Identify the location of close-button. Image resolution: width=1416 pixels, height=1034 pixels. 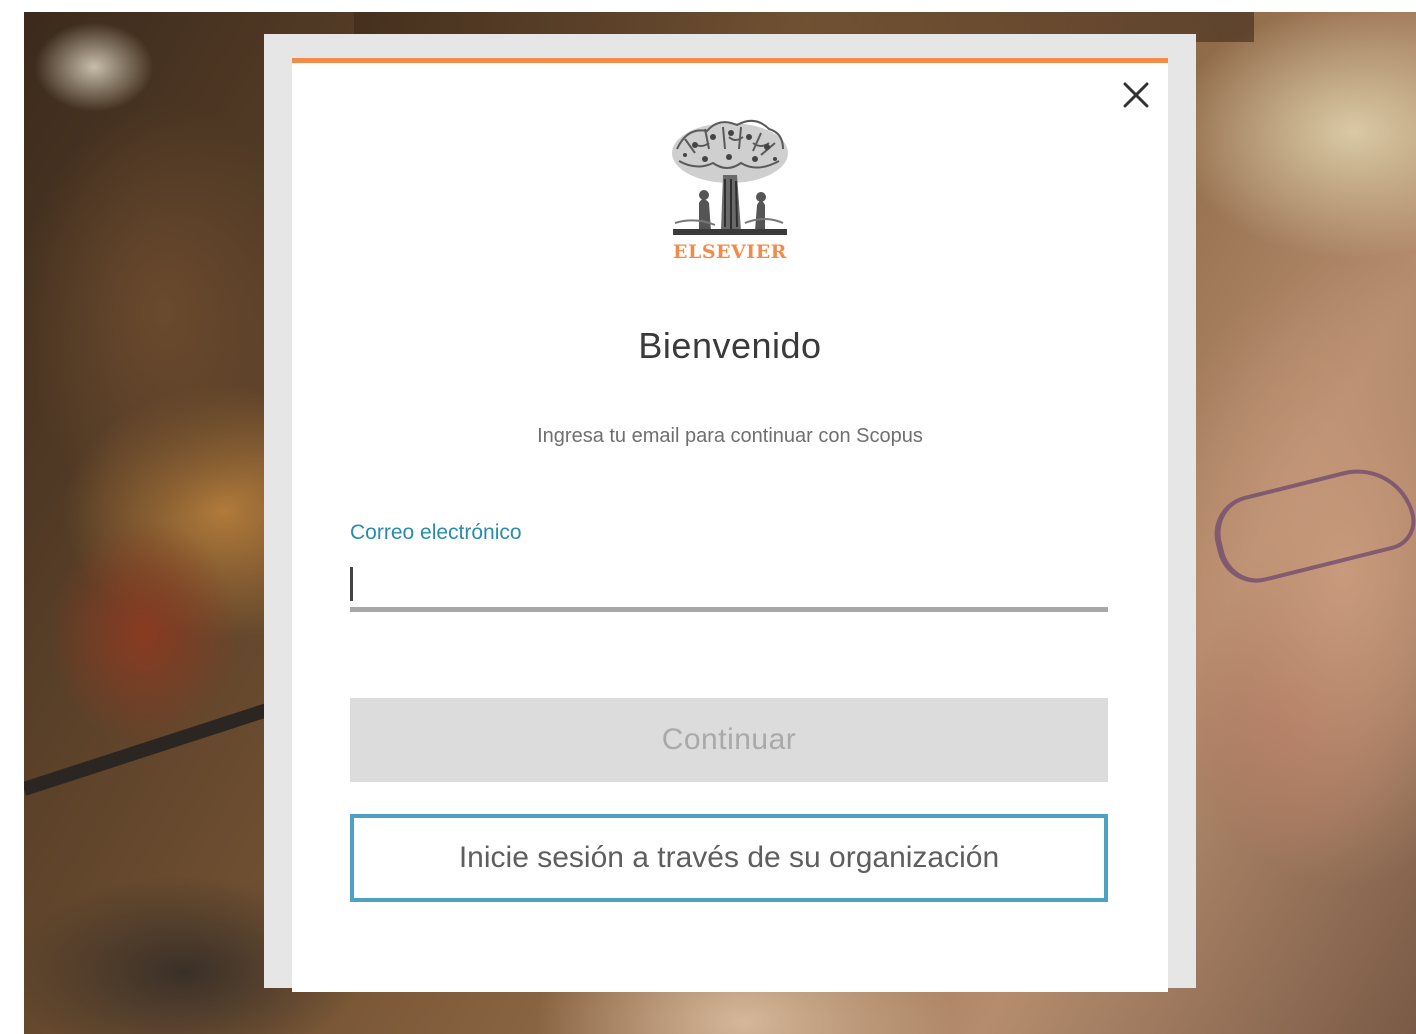
(1136, 95).